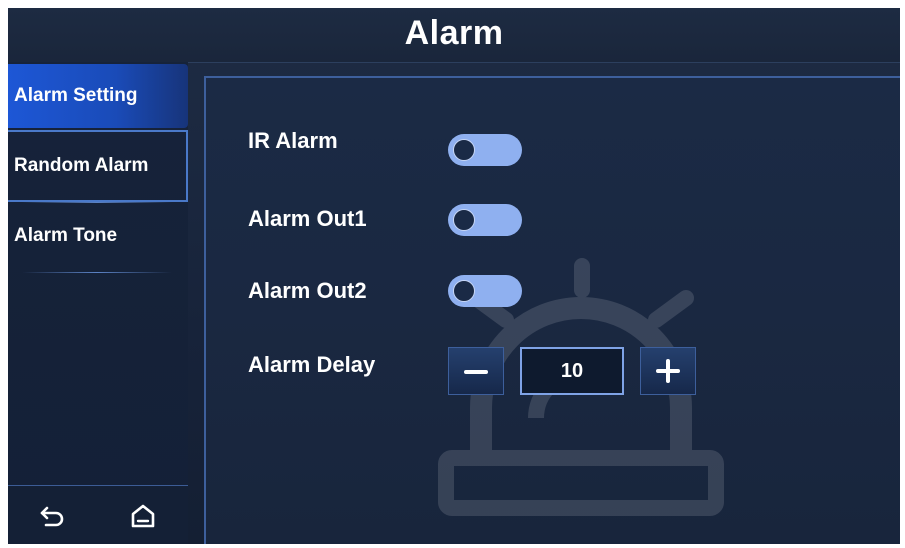 This screenshot has width=905, height=548. Describe the element at coordinates (485, 220) in the screenshot. I see `alarm-out1-toggle` at that location.